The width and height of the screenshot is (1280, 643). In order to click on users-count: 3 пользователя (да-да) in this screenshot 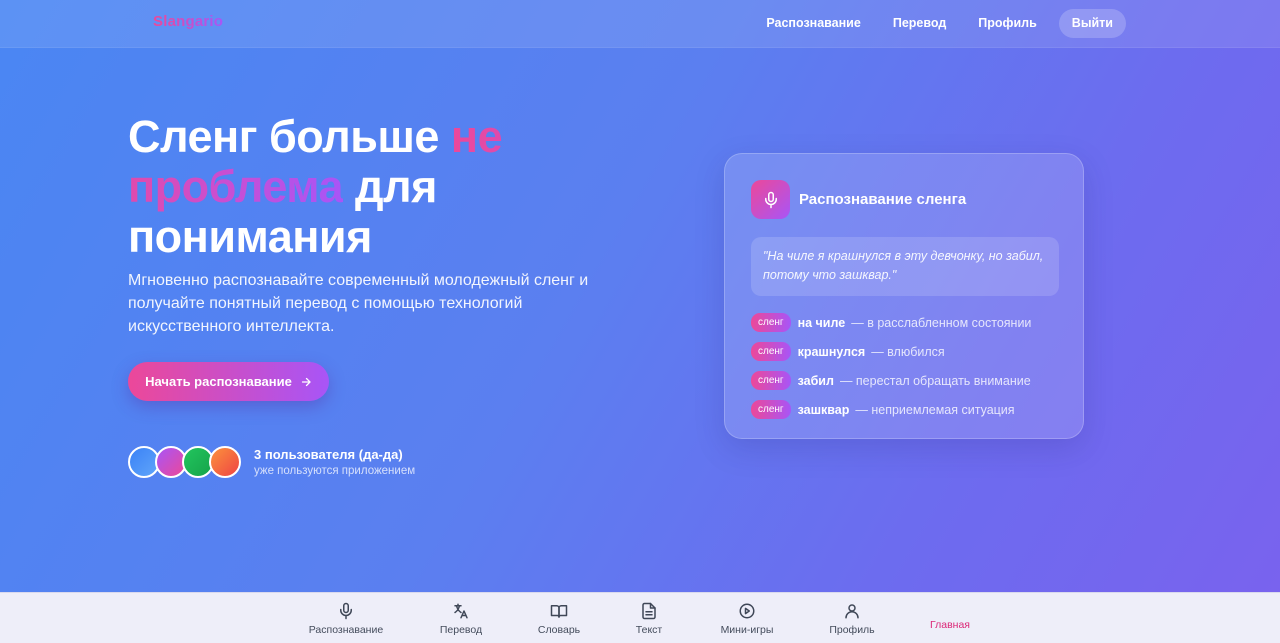, I will do `click(328, 454)`.